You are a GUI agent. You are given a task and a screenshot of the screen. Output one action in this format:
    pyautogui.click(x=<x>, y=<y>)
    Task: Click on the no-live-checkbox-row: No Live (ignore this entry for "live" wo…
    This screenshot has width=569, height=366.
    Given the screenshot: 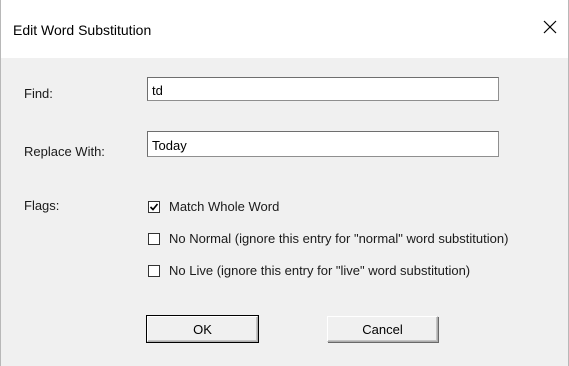 What is the action you would take?
    pyautogui.click(x=309, y=270)
    